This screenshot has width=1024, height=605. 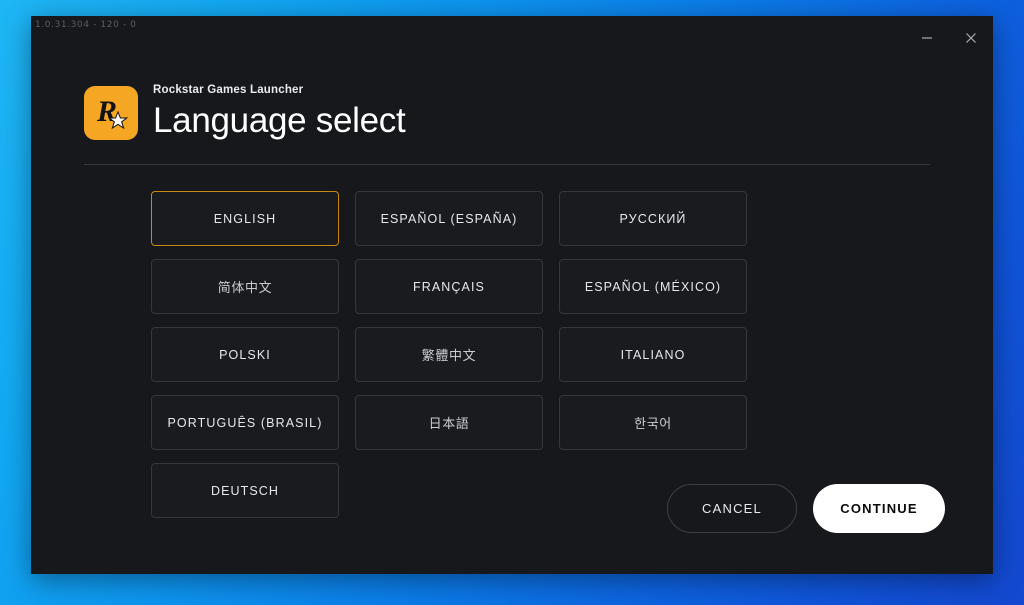 I want to click on language-option: РУССКИЙ, so click(x=653, y=218).